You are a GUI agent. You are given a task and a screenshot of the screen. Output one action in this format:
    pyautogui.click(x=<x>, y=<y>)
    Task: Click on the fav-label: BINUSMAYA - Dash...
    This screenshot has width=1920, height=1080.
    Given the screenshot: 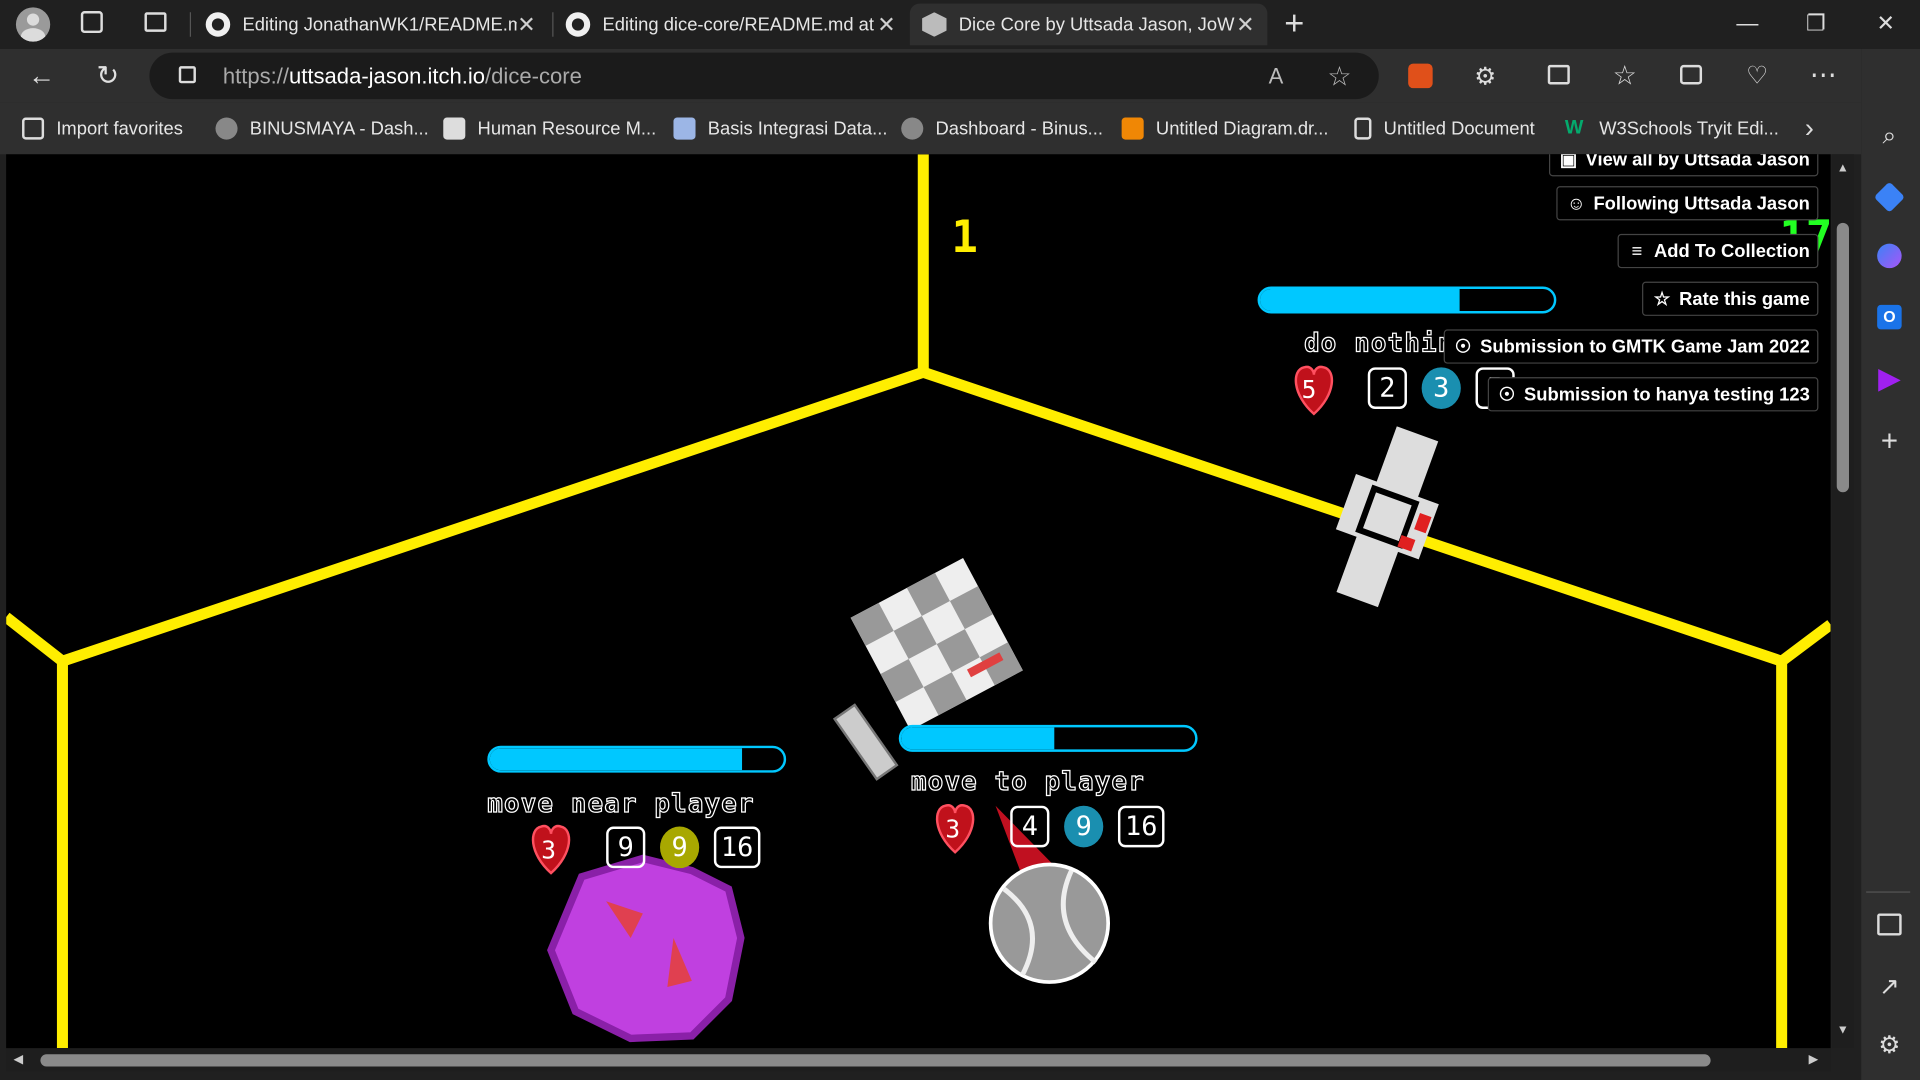 What is the action you would take?
    pyautogui.click(x=339, y=128)
    